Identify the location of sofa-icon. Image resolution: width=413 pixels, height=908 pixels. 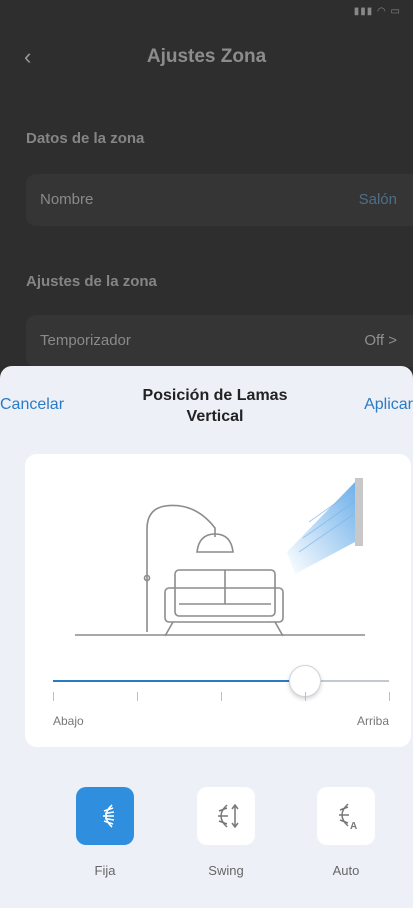
(224, 603).